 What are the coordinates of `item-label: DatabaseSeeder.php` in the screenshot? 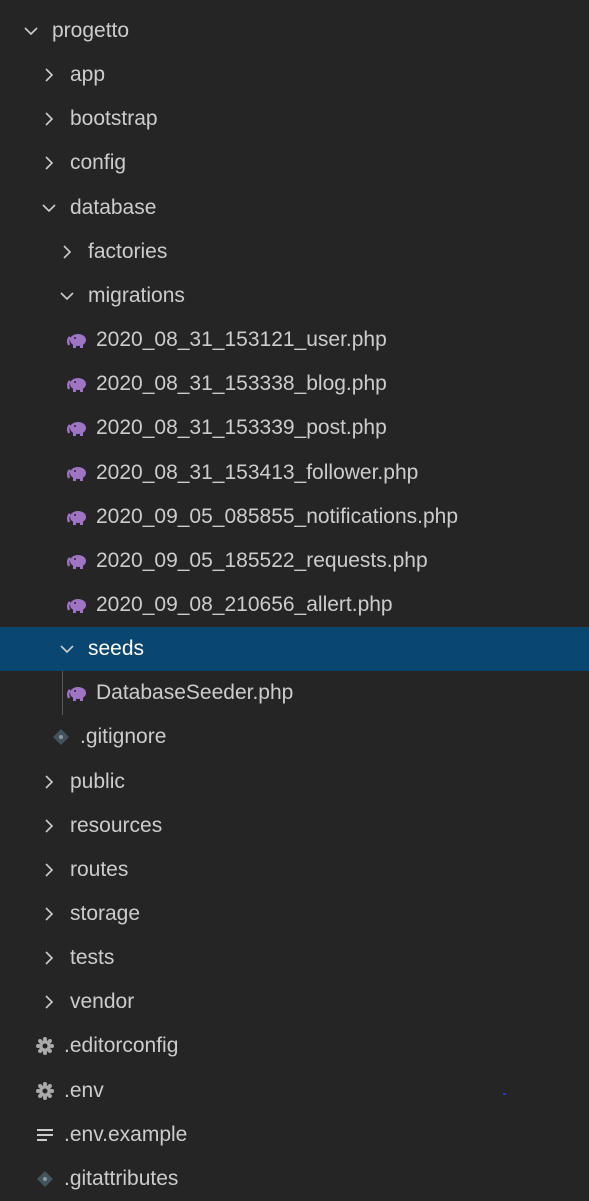 It's located at (195, 693).